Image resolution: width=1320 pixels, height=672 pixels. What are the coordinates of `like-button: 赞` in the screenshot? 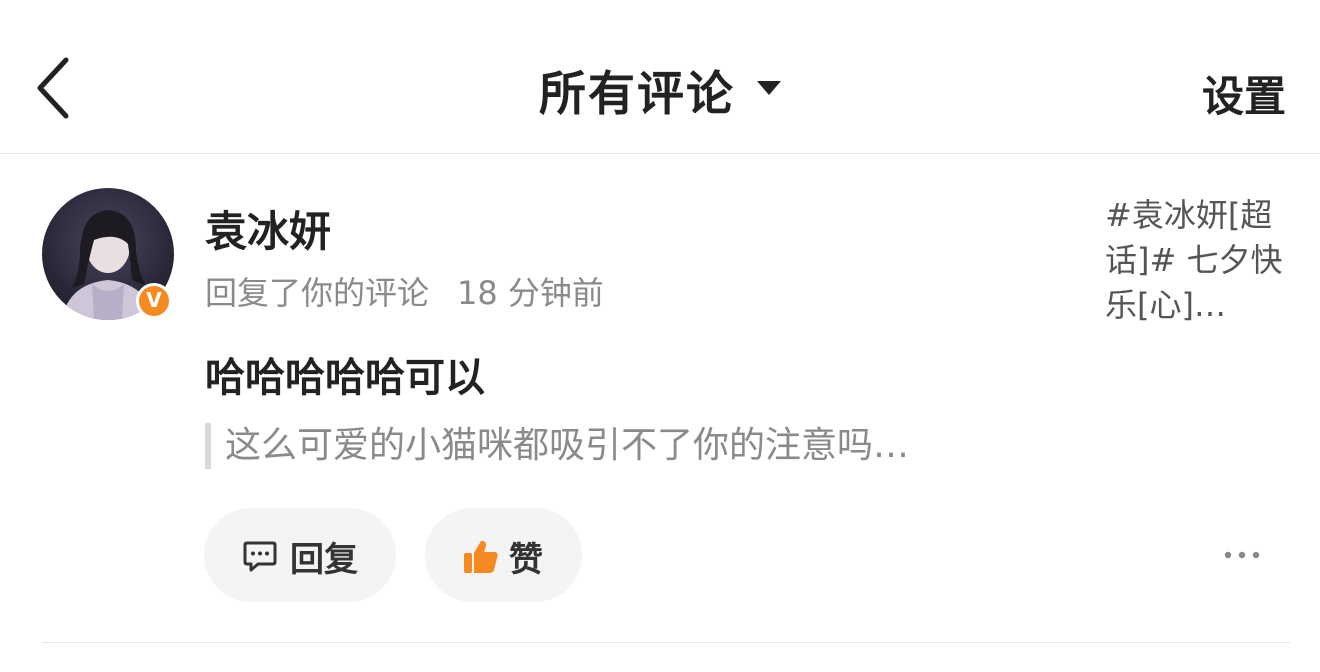 It's located at (503, 555).